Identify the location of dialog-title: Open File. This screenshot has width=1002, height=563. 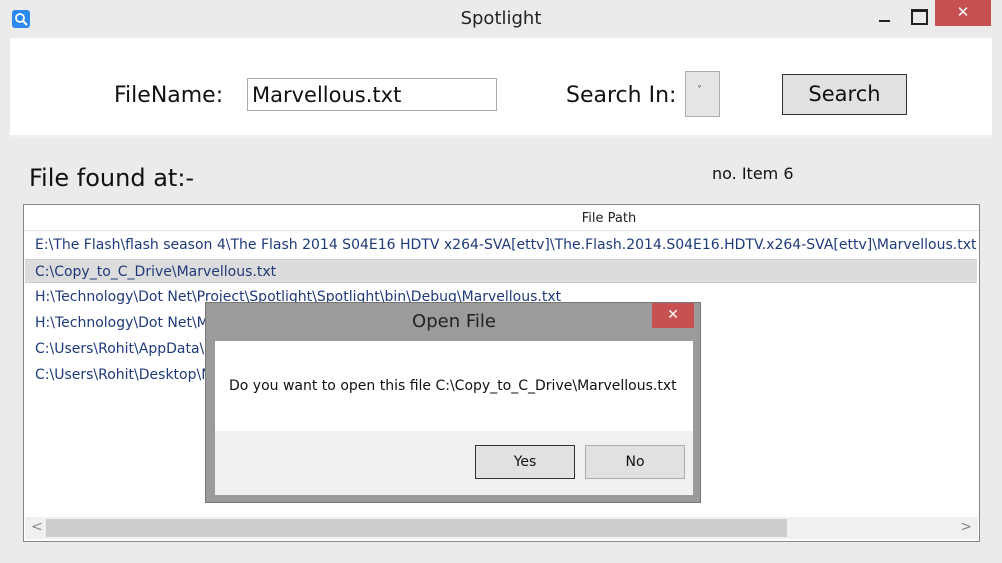
(454, 321).